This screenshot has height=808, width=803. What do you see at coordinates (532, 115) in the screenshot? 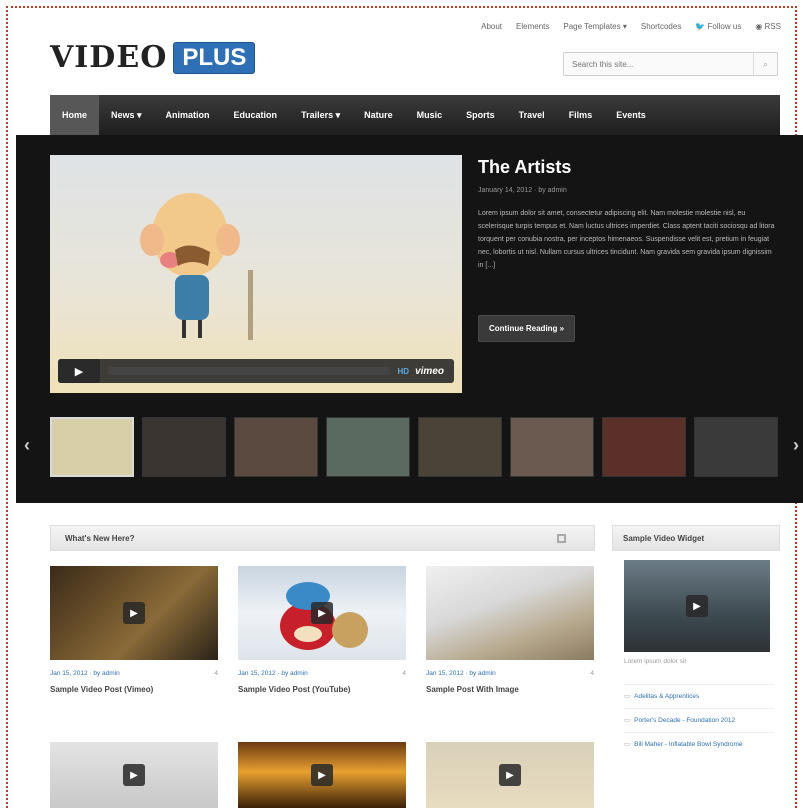
I see `nav-travel: Travel` at bounding box center [532, 115].